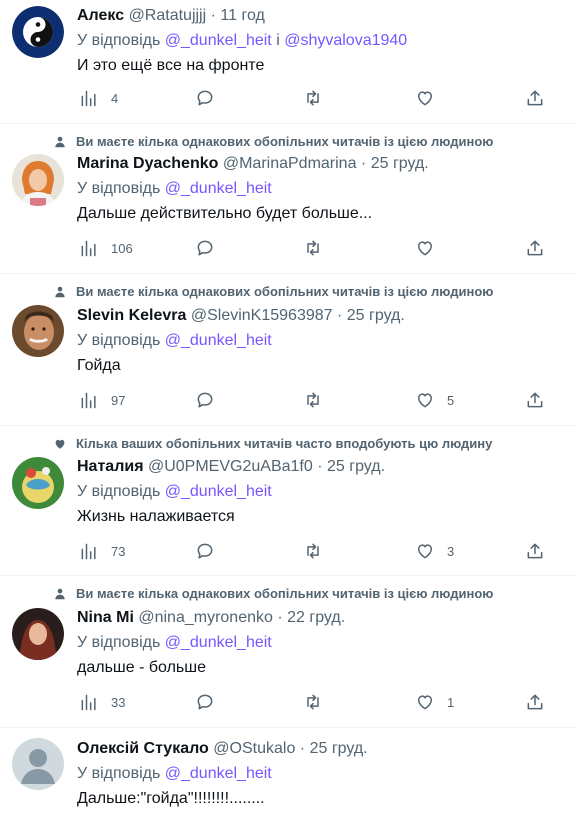  I want to click on timestamp: 11 год, so click(242, 15).